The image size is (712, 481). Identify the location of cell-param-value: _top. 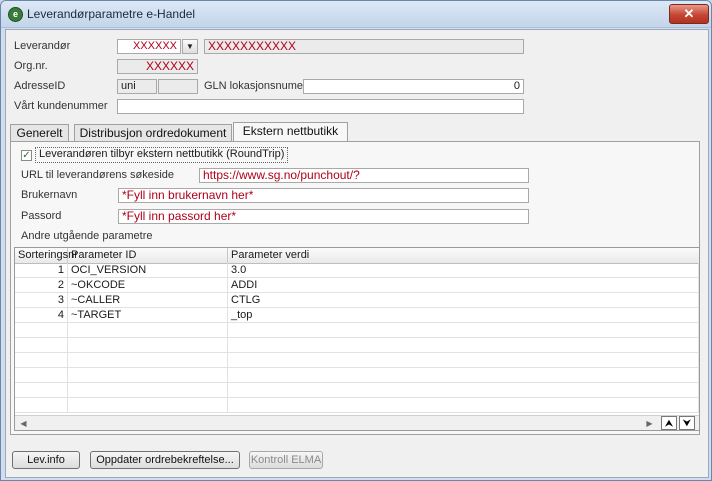
(463, 315).